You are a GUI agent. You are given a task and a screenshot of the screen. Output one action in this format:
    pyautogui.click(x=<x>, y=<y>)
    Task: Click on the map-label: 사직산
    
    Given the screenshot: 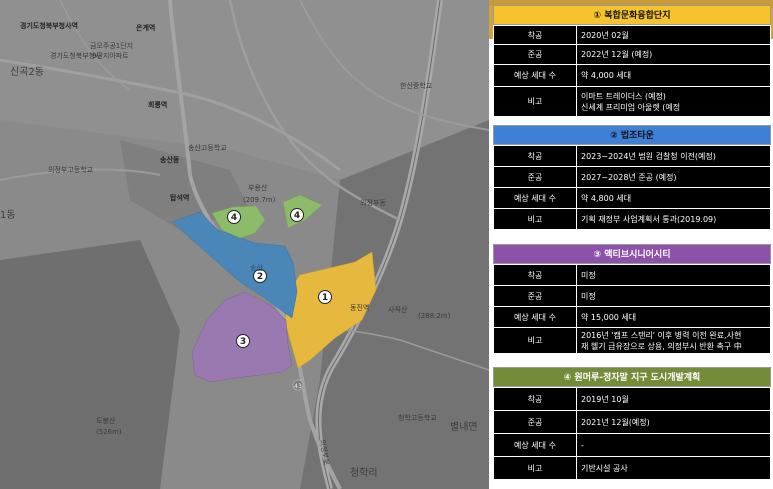 What is the action you would take?
    pyautogui.click(x=398, y=309)
    